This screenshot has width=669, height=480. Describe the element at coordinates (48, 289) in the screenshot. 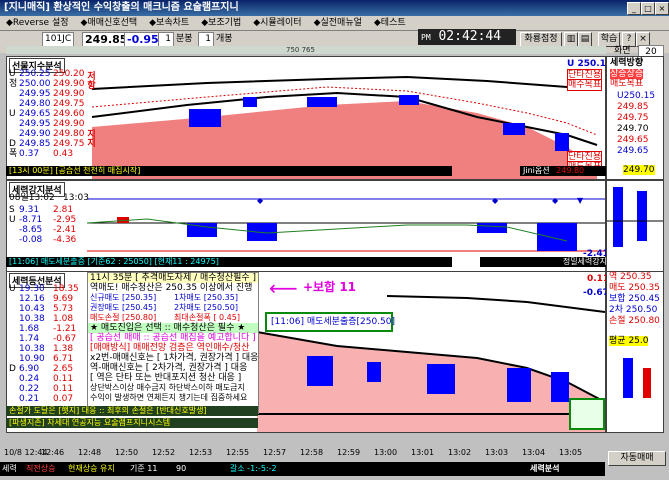

I see `table-row: U 19.30 18.35` at that location.